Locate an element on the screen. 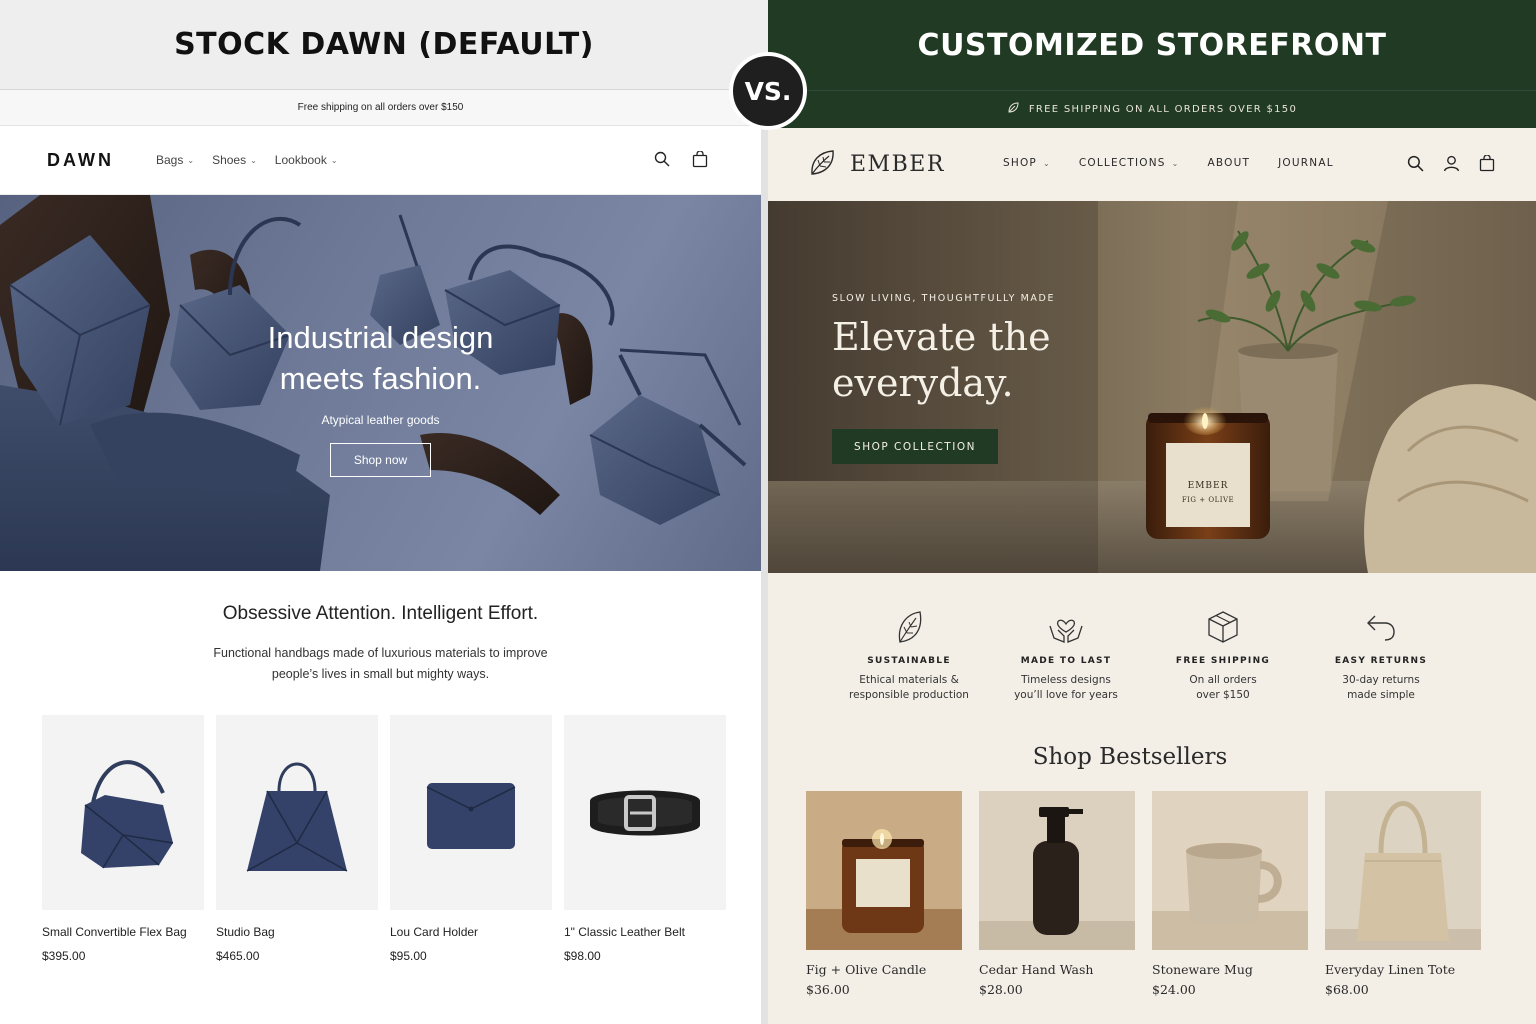 The width and height of the screenshot is (1536, 1024). product-card: Stoneware Mug $24.00 is located at coordinates (1230, 894).